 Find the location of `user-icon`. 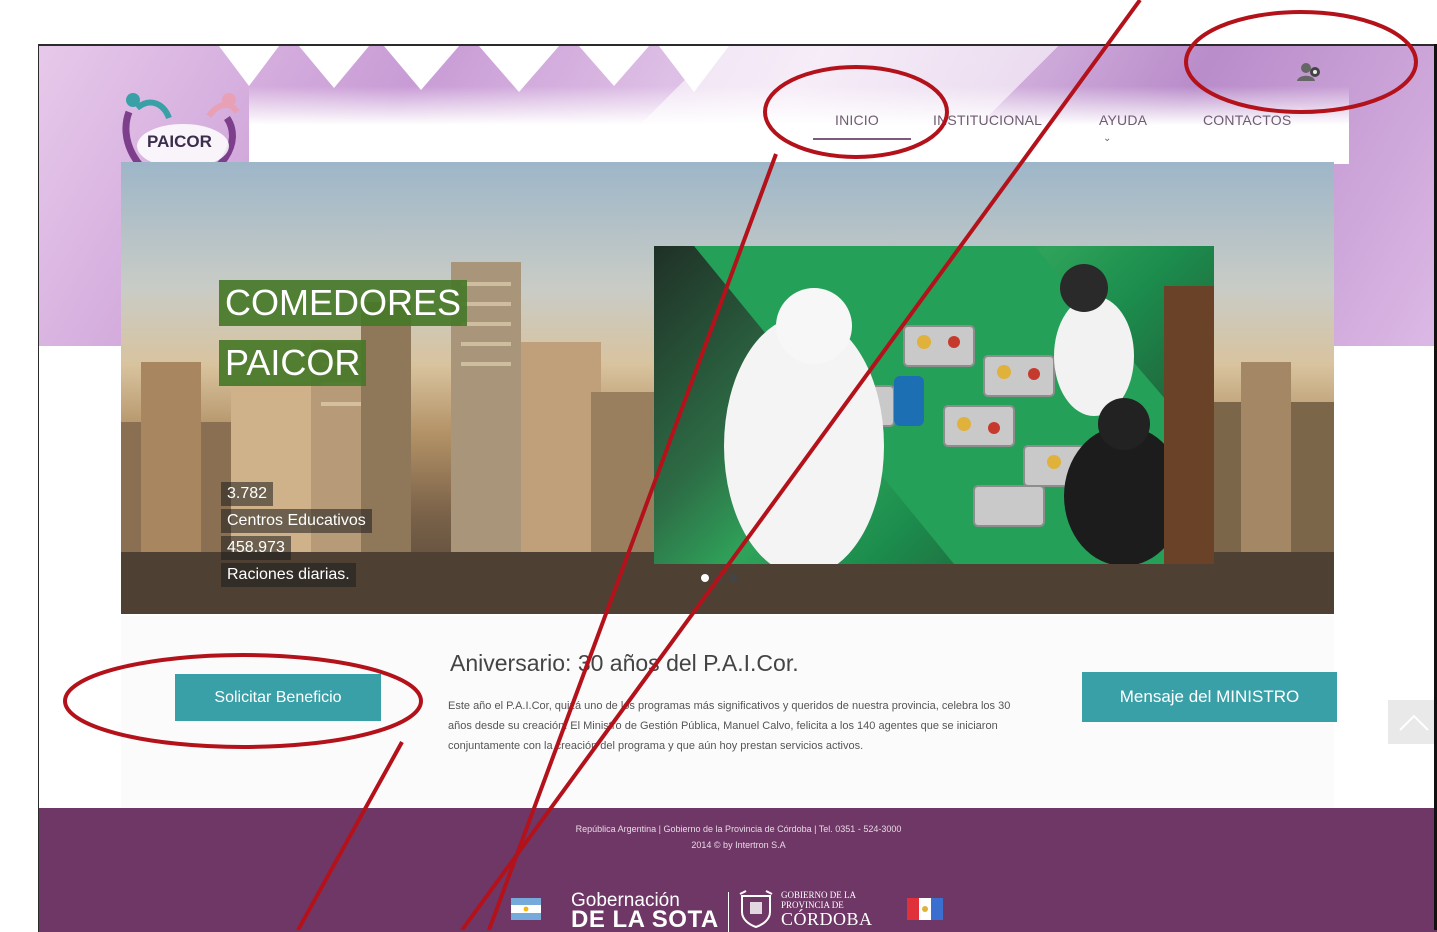

user-icon is located at coordinates (1309, 72).